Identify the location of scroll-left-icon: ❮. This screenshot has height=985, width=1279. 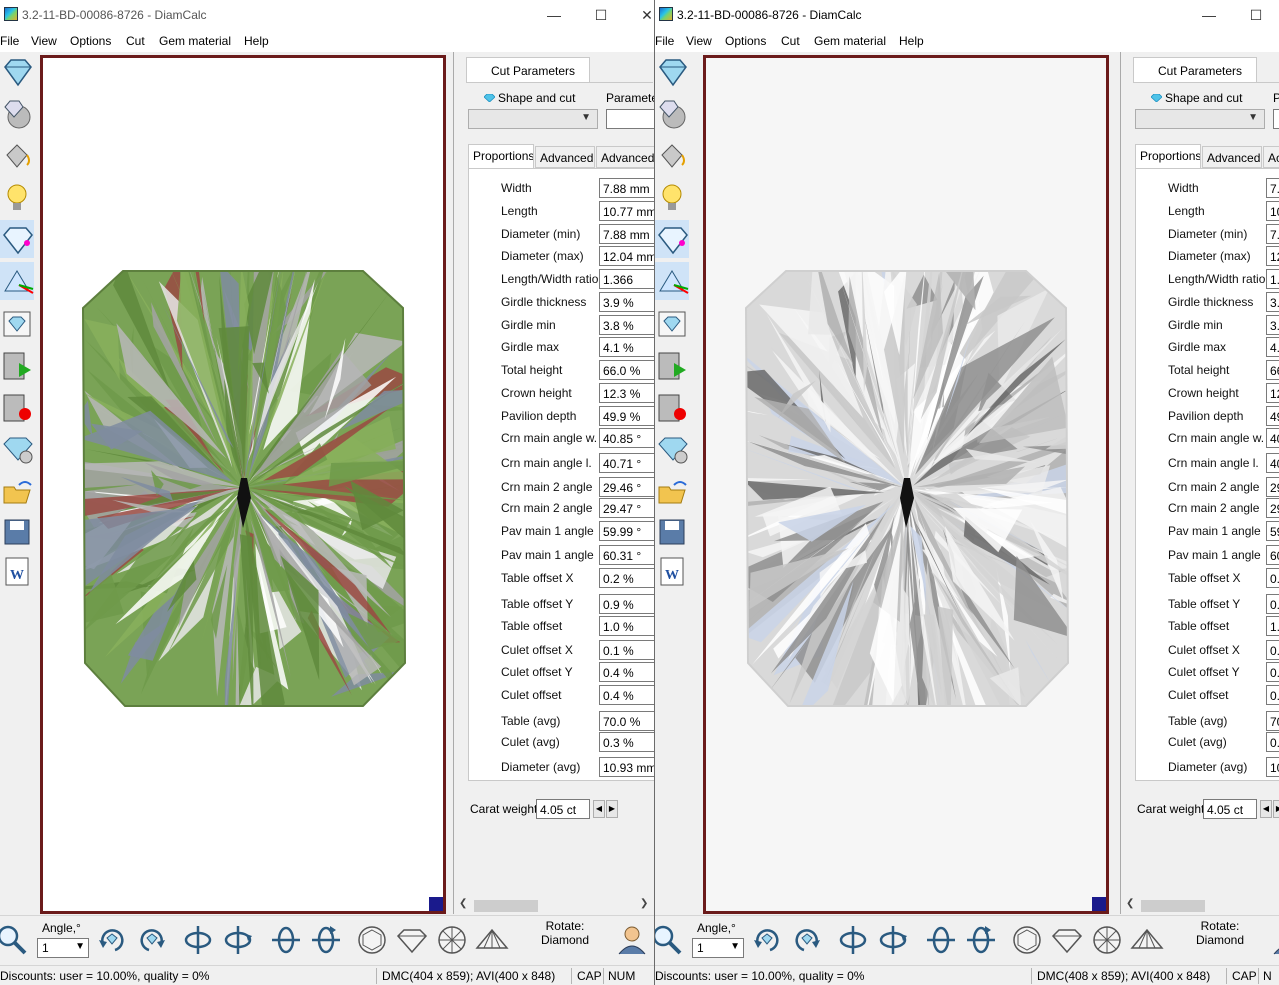
(1130, 903).